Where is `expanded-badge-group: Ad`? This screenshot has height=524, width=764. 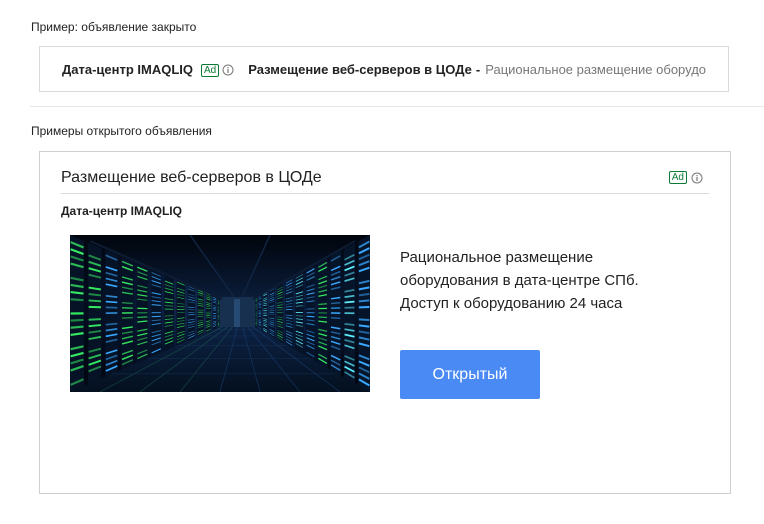 expanded-badge-group: Ad is located at coordinates (685, 177).